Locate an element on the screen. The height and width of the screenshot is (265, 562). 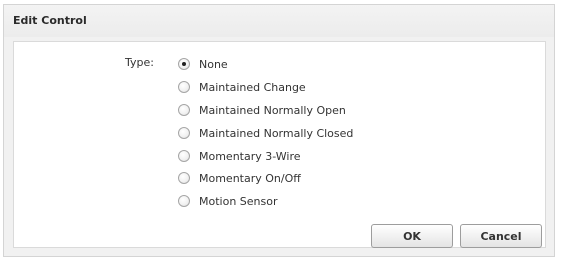
radio-label: Maintained Normally Open is located at coordinates (272, 110).